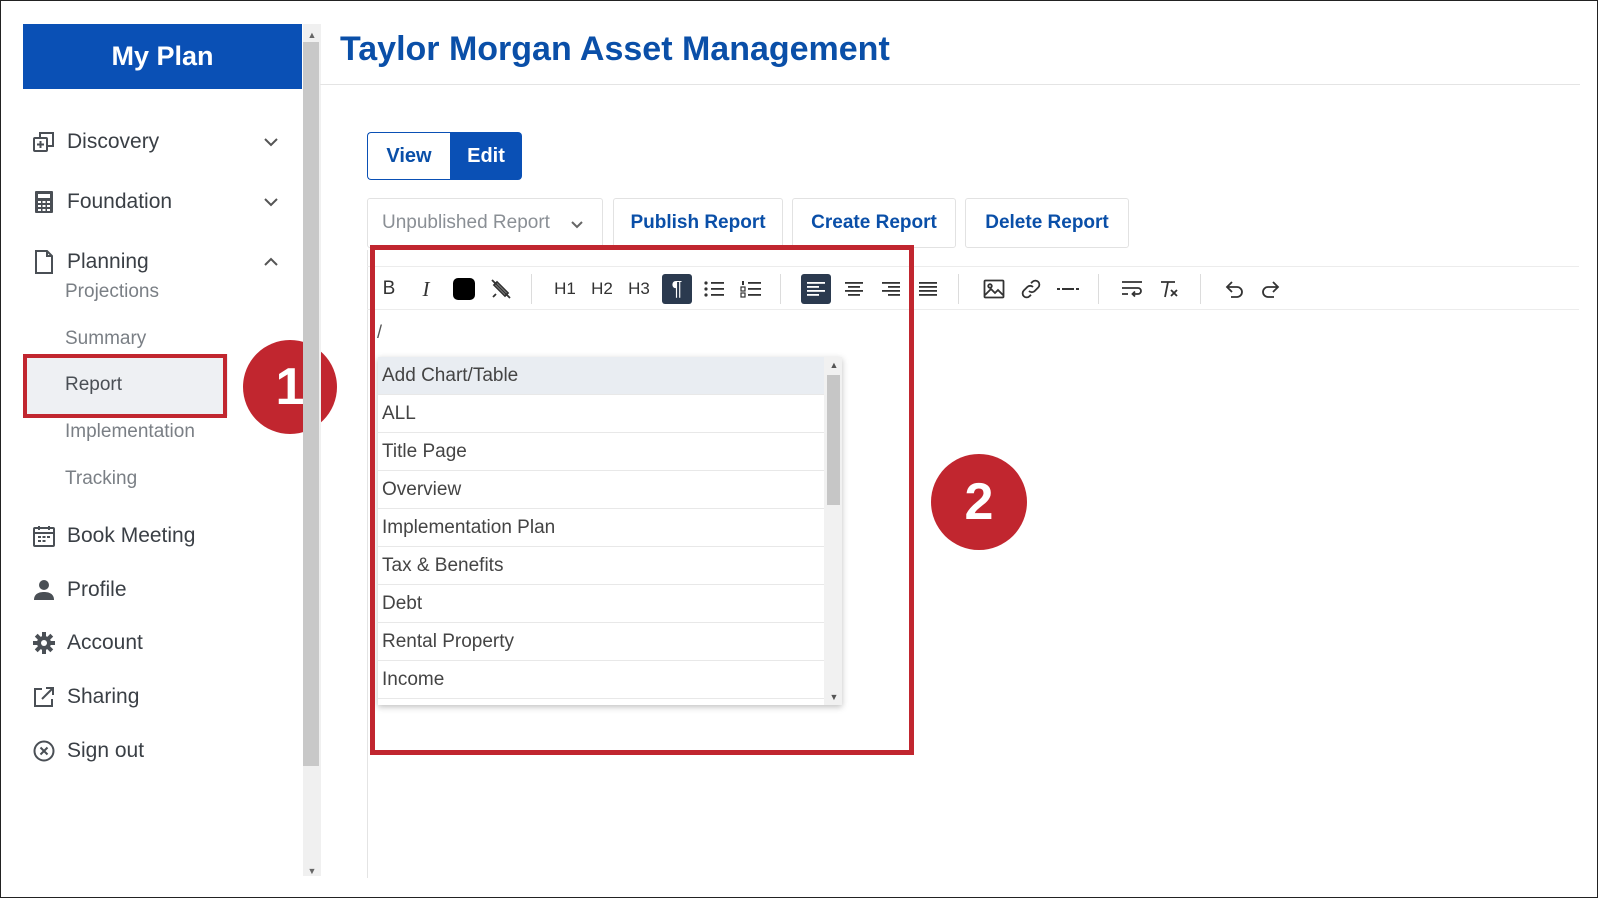 This screenshot has width=1600, height=900. Describe the element at coordinates (601, 452) in the screenshot. I see `dropdown-item-title-page: Title Page` at that location.